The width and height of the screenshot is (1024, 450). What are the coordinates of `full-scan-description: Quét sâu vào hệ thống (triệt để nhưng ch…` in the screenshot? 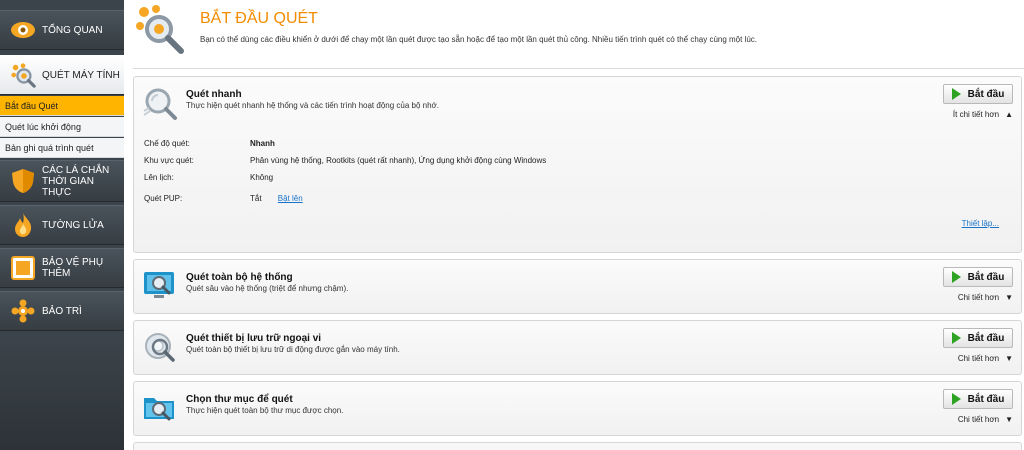 It's located at (267, 288).